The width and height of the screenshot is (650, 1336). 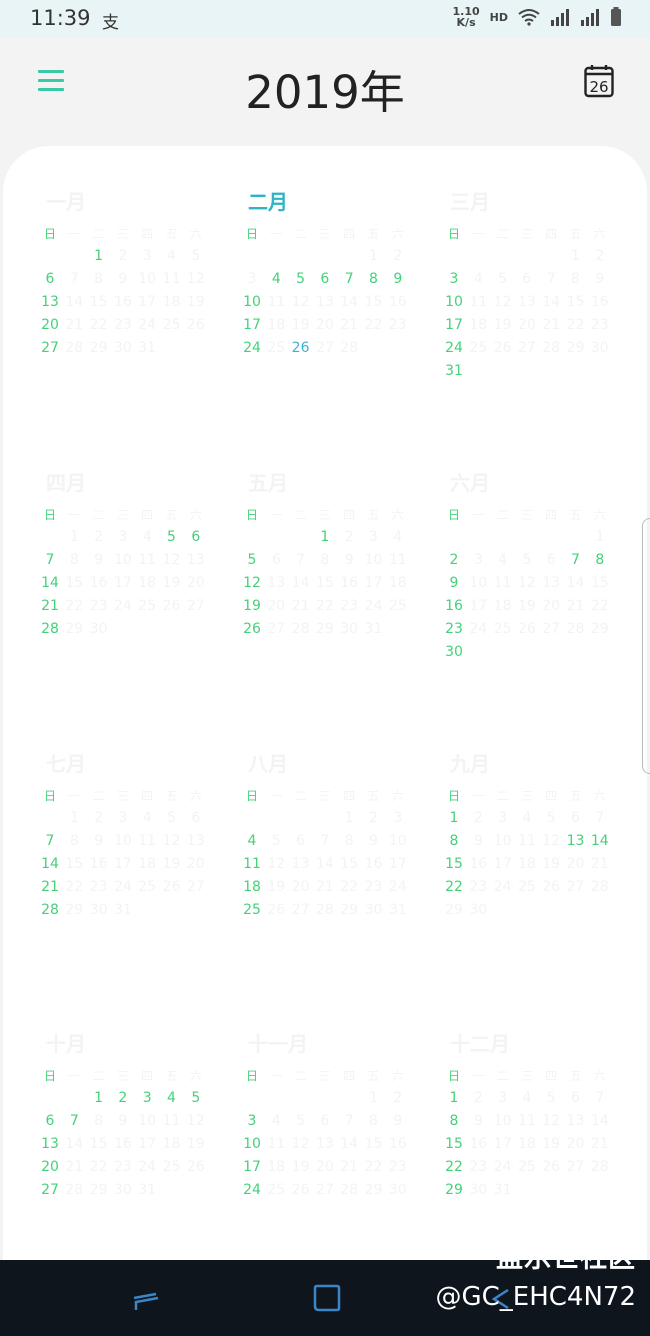 What do you see at coordinates (503, 348) in the screenshot?
I see `day-cell: 26` at bounding box center [503, 348].